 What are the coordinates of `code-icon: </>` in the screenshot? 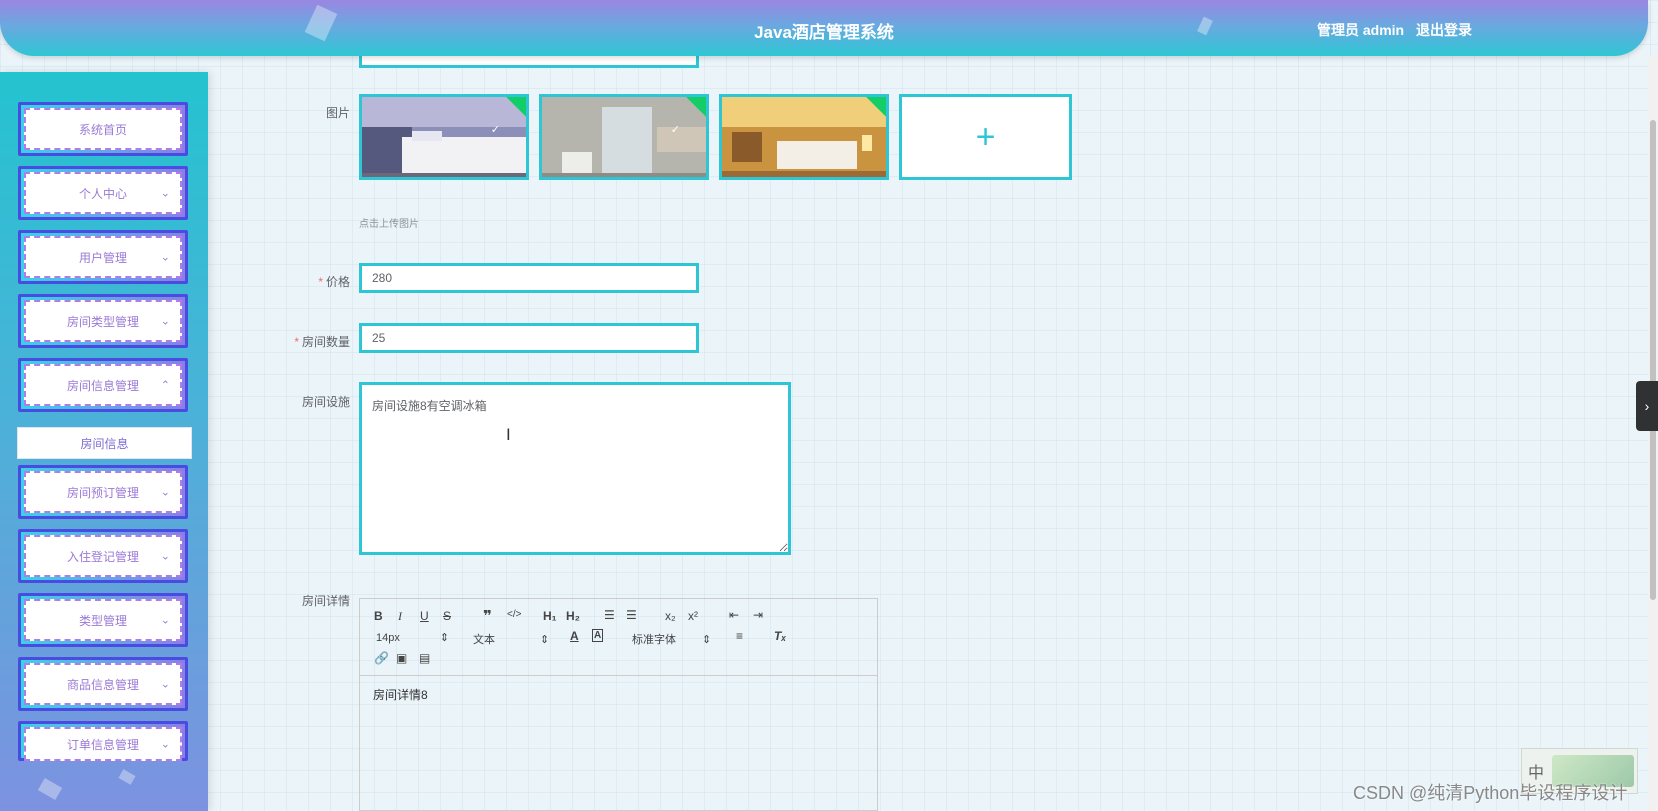 It's located at (514, 614).